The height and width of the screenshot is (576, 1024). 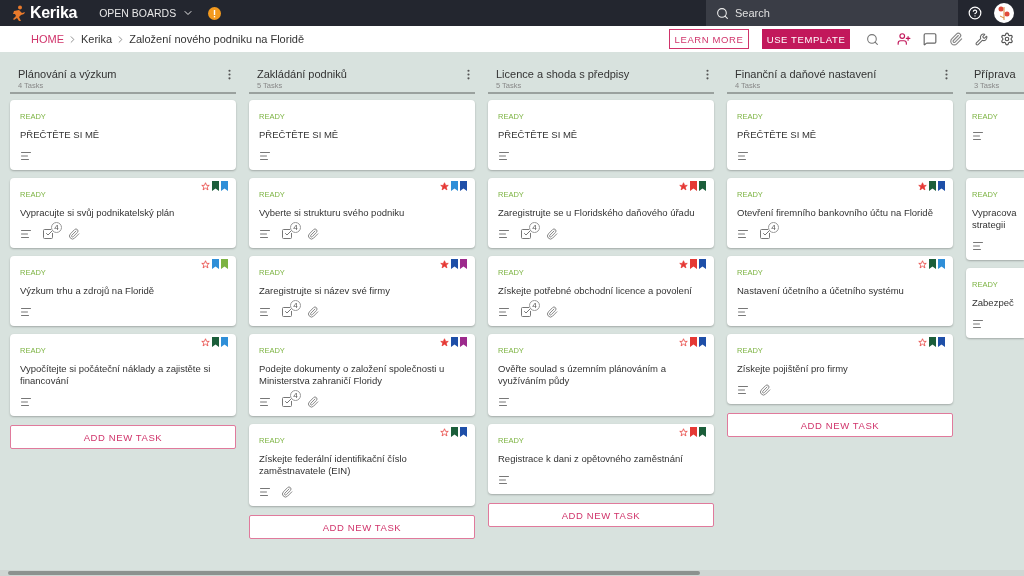 What do you see at coordinates (333, 465) in the screenshot?
I see `task-title: Získejte federální identifikační číslo zaměstnavatele (EIN)` at bounding box center [333, 465].